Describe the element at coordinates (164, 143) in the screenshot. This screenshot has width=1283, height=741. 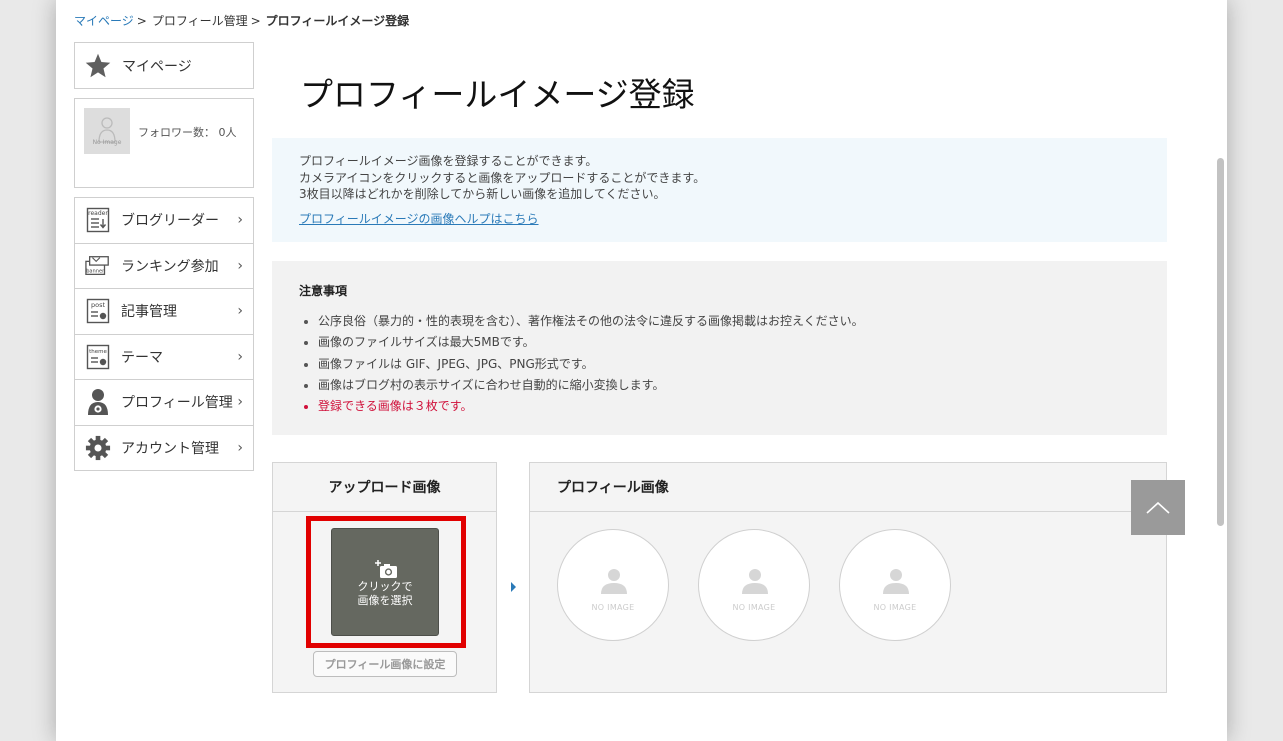
I see `sidebar-profile-card: No Image フォロワー数： 0人` at that location.